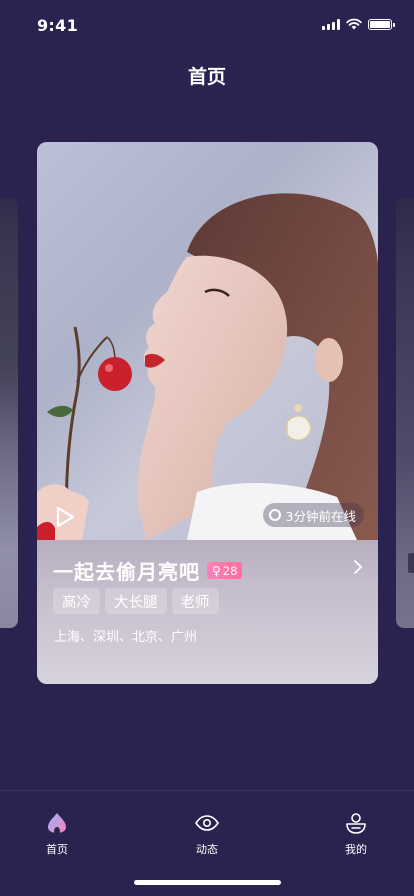  I want to click on tag-item: 大长腿, so click(136, 601).